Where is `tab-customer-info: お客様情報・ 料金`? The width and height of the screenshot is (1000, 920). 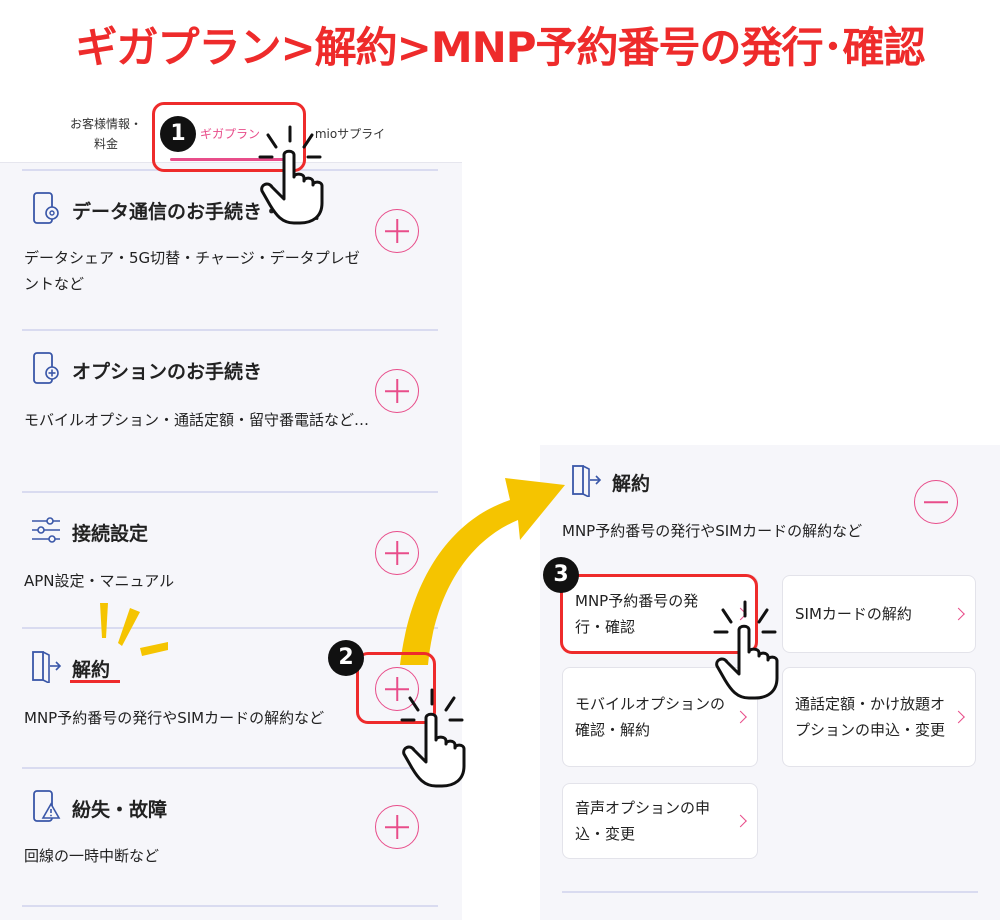 tab-customer-info: お客様情報・ 料金 is located at coordinates (106, 134).